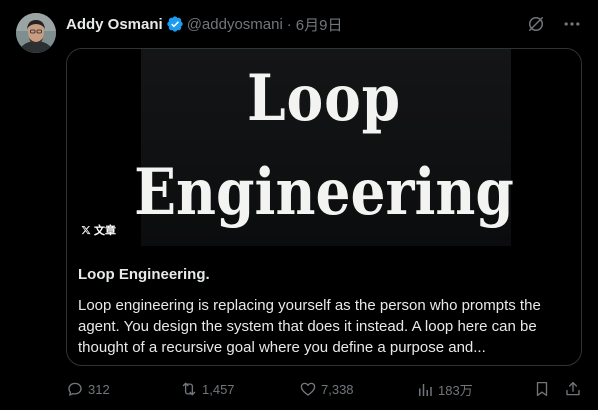 The width and height of the screenshot is (598, 410). I want to click on share-button, so click(573, 389).